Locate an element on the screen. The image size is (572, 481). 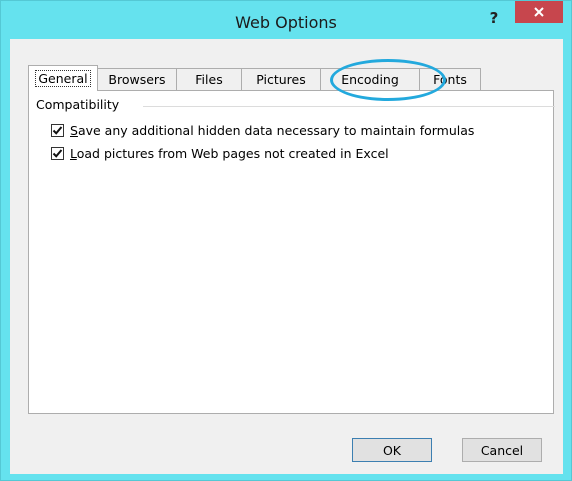
help-button: ? is located at coordinates (494, 19).